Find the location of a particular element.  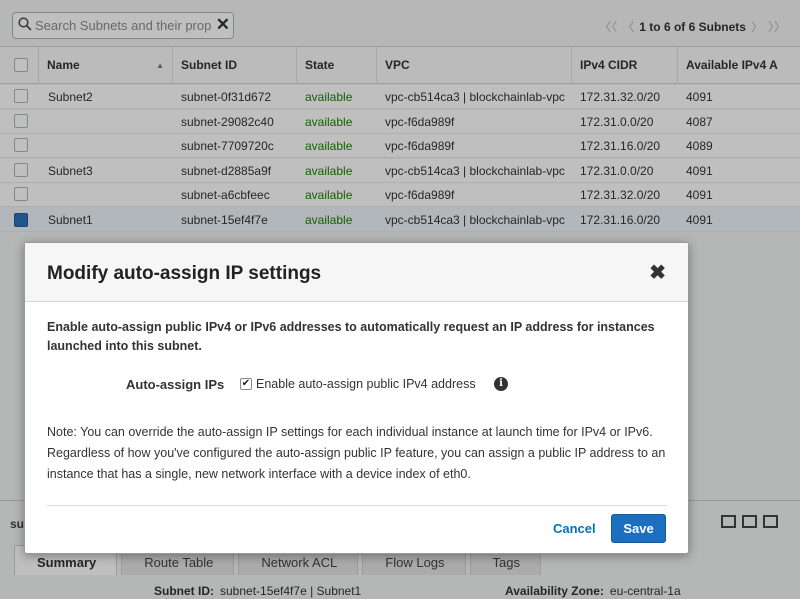

dialog-header: Modify auto-assign IP settings ✖ is located at coordinates (356, 272).